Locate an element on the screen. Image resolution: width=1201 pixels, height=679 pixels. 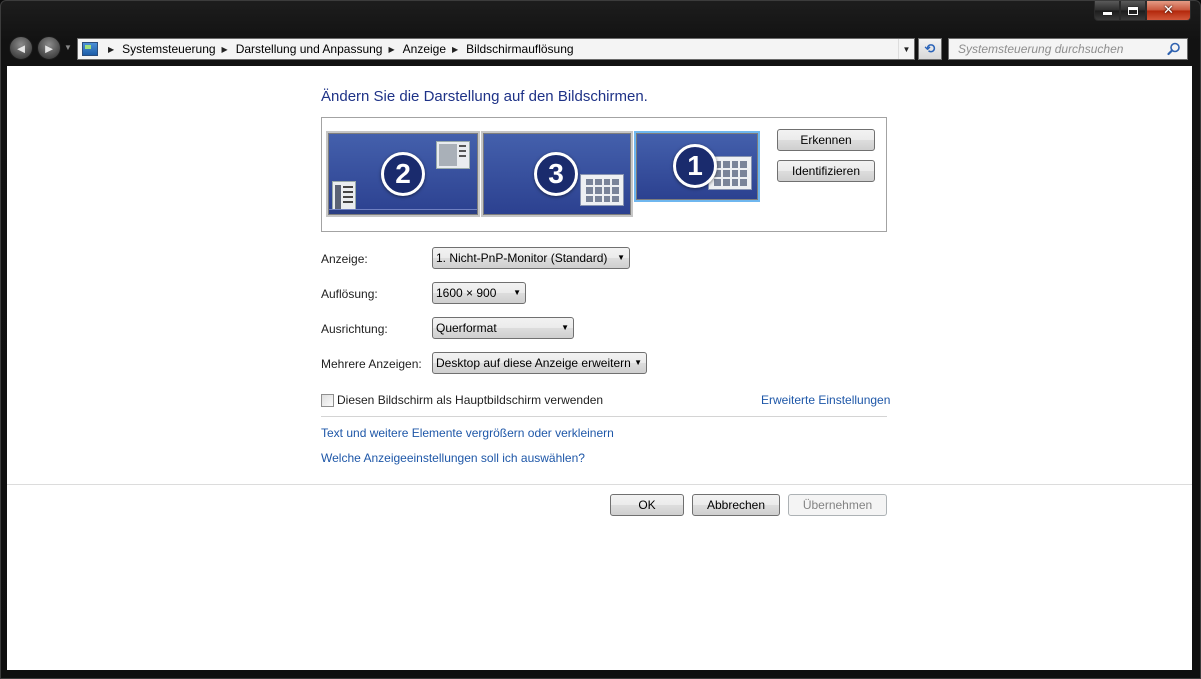
recent-pages-dropdown: ▼ is located at coordinates (68, 47).